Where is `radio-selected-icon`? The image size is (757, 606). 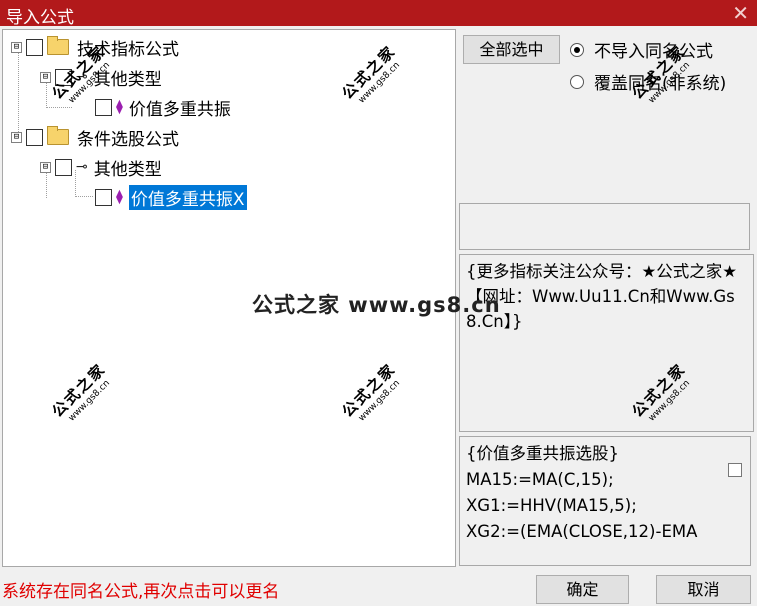 radio-selected-icon is located at coordinates (577, 49).